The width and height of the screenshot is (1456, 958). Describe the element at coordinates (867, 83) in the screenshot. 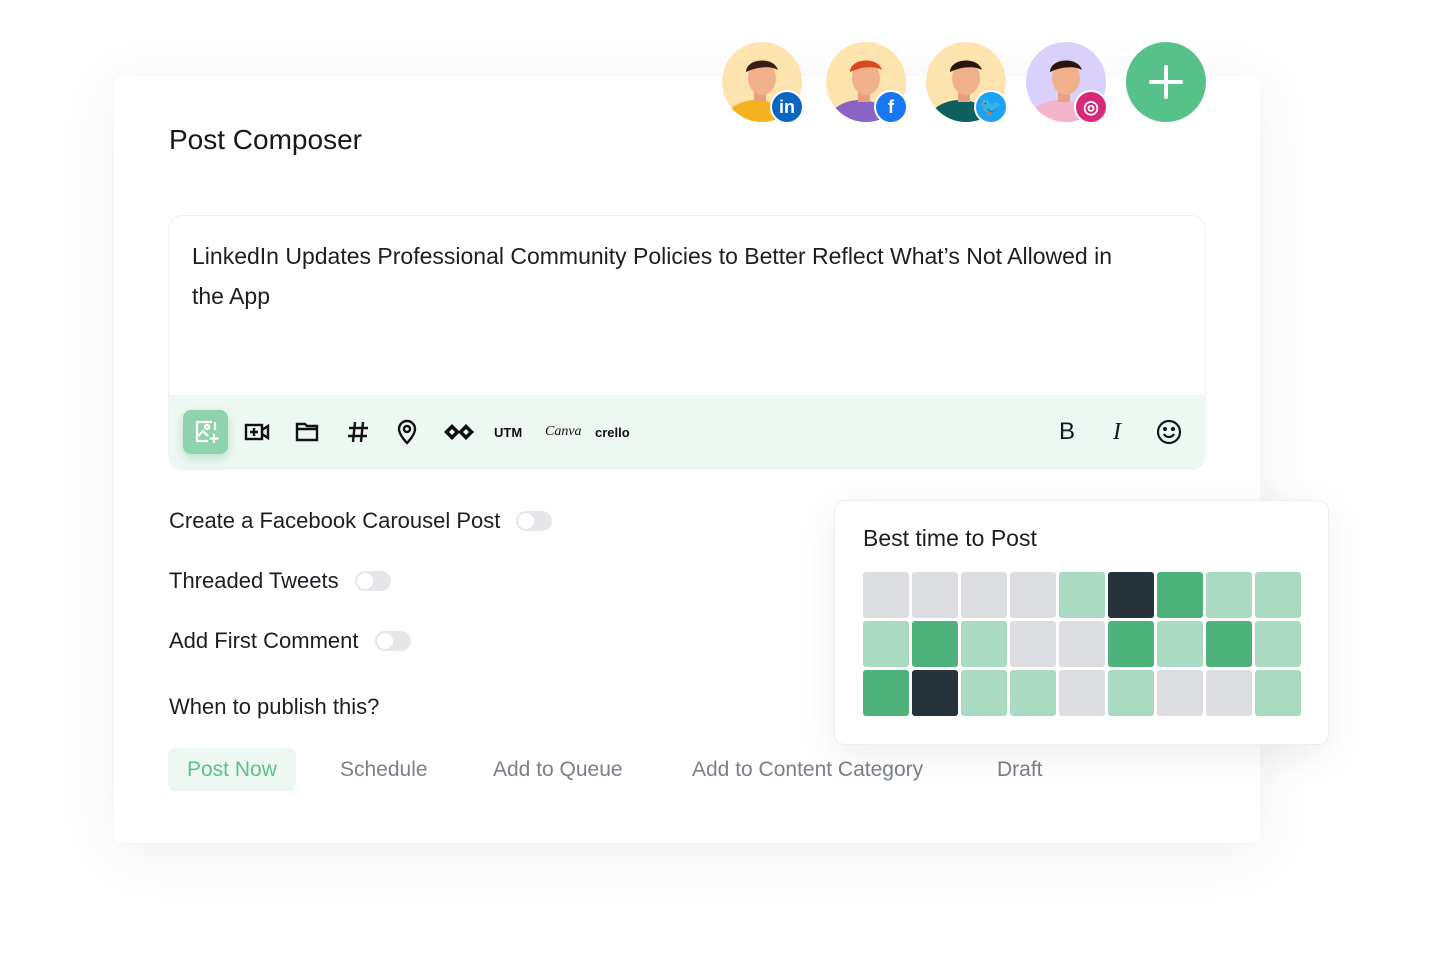

I see `account-avatar-facebook: f` at that location.